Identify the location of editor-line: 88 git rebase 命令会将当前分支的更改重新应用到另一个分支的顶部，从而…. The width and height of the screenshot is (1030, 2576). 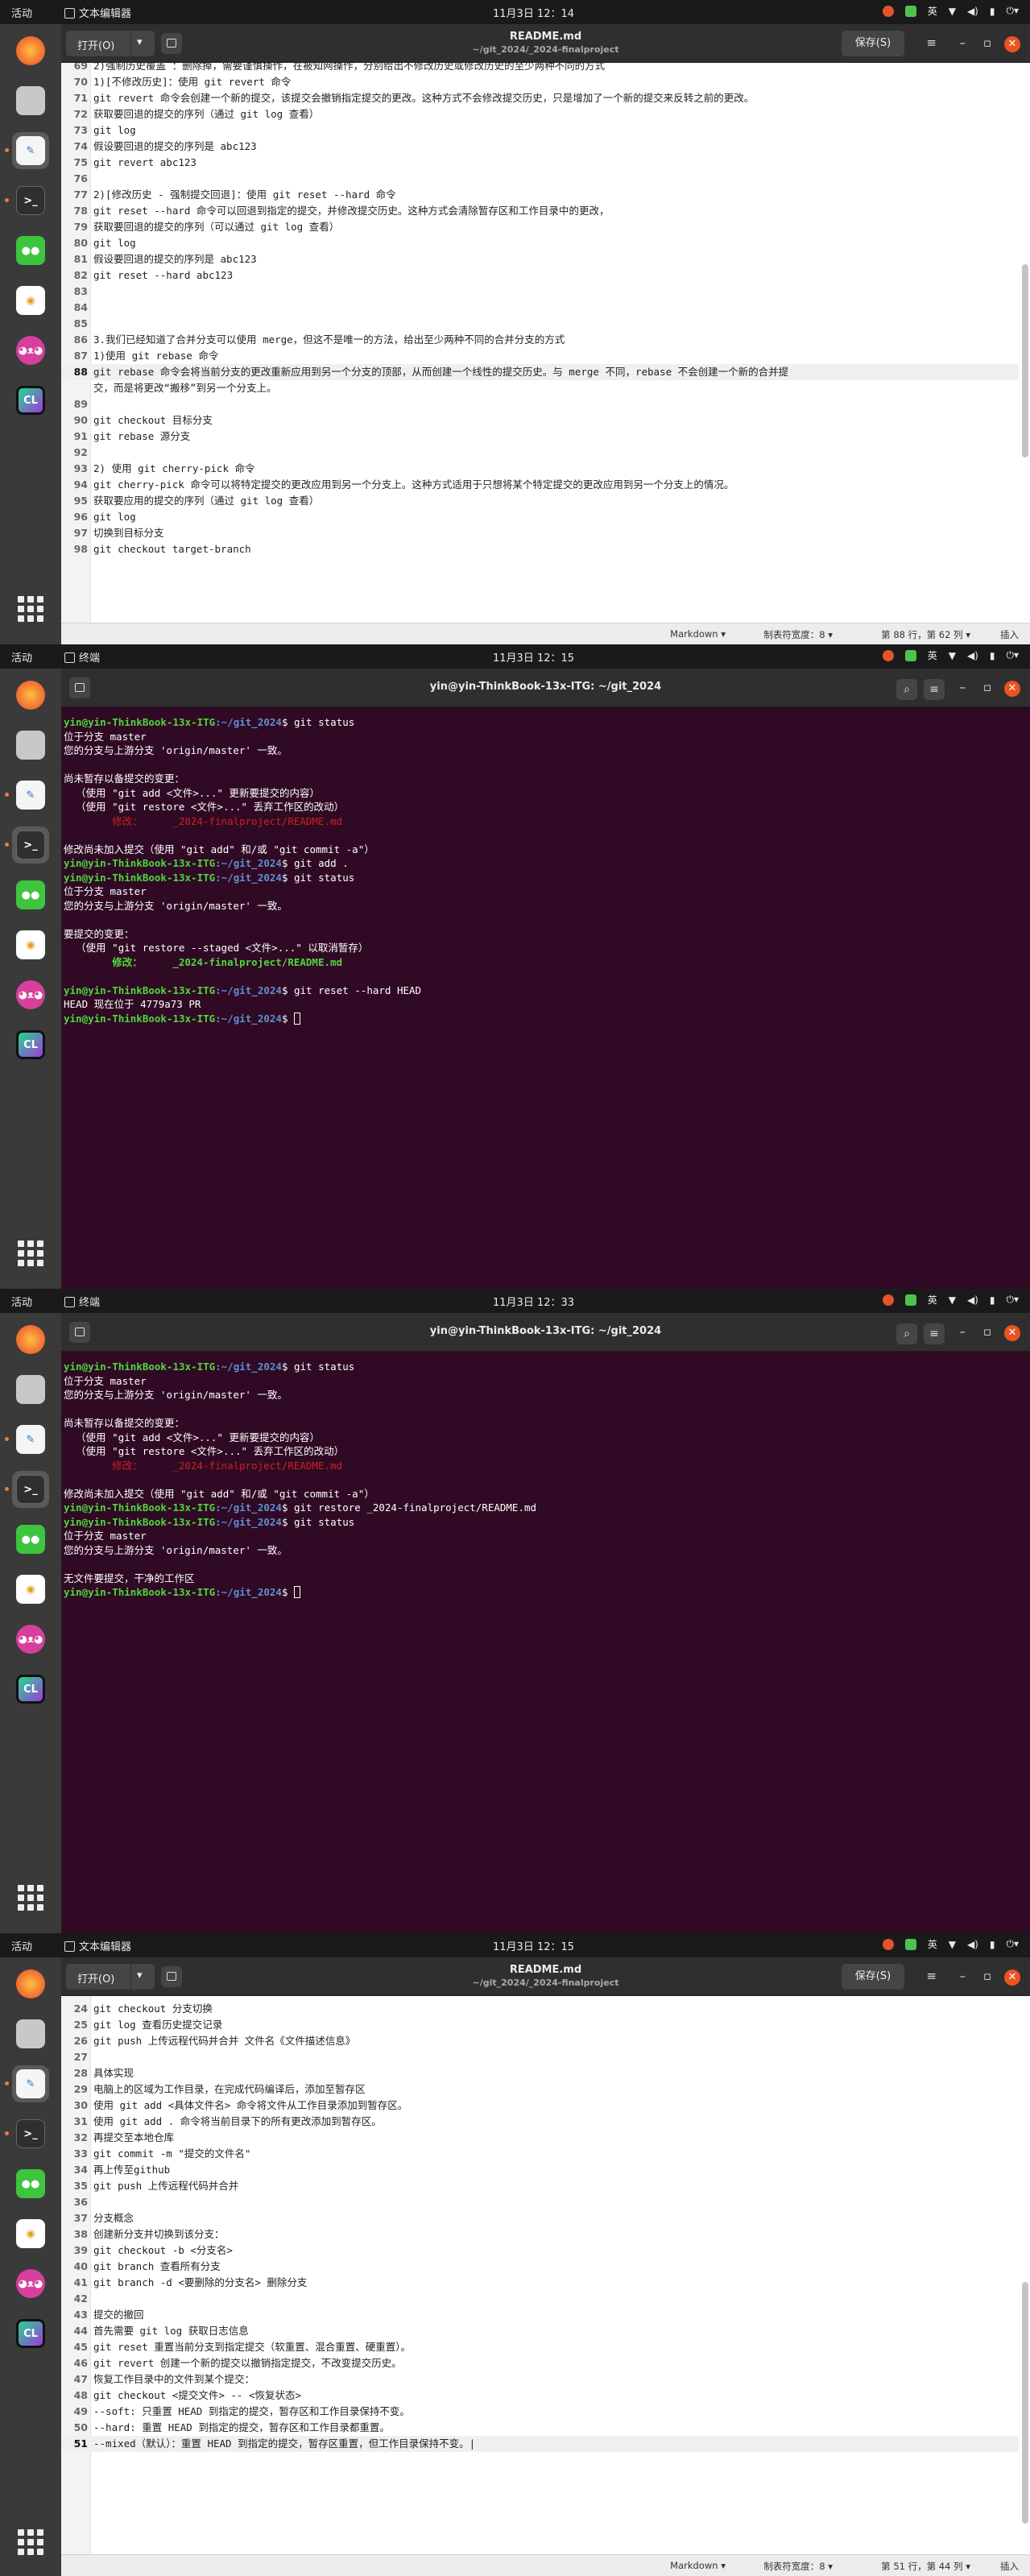
(540, 372).